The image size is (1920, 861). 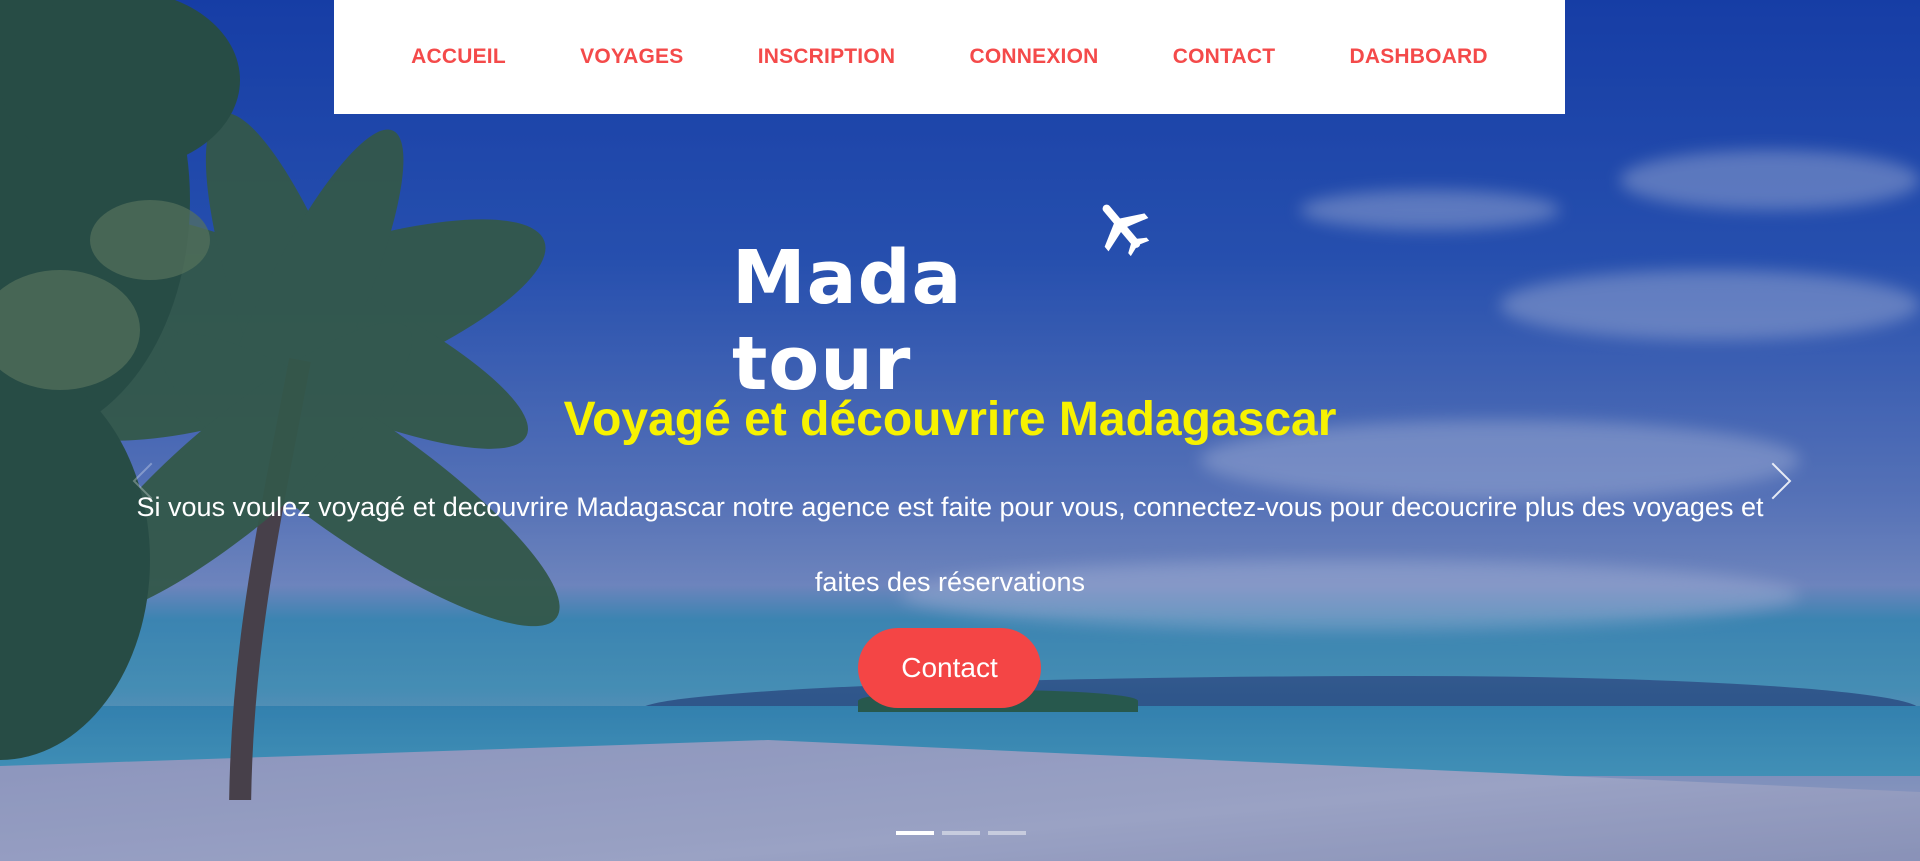 What do you see at coordinates (949, 668) in the screenshot?
I see `contact-button: Contact` at bounding box center [949, 668].